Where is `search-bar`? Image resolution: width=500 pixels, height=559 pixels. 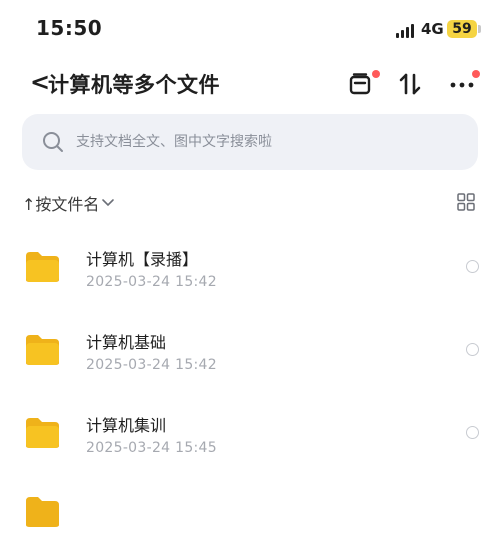
search-bar is located at coordinates (250, 142).